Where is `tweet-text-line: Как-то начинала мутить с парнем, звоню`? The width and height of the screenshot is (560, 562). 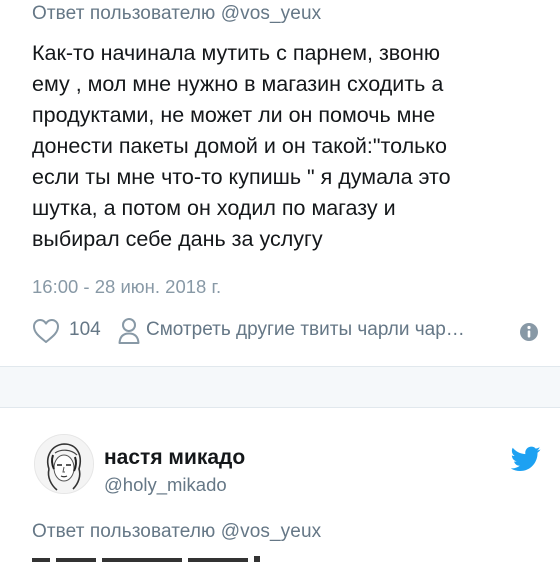
tweet-text-line: Как-то начинала мутить с парнем, звоню is located at coordinates (236, 53).